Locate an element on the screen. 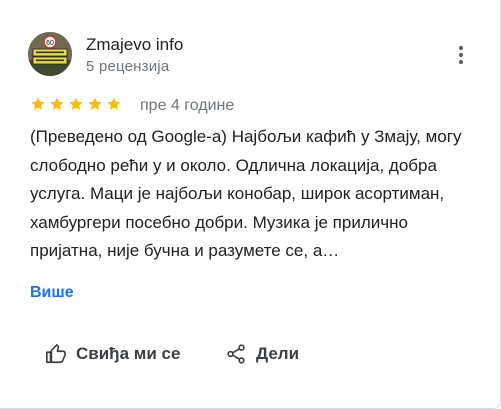  more-link: Више is located at coordinates (52, 293).